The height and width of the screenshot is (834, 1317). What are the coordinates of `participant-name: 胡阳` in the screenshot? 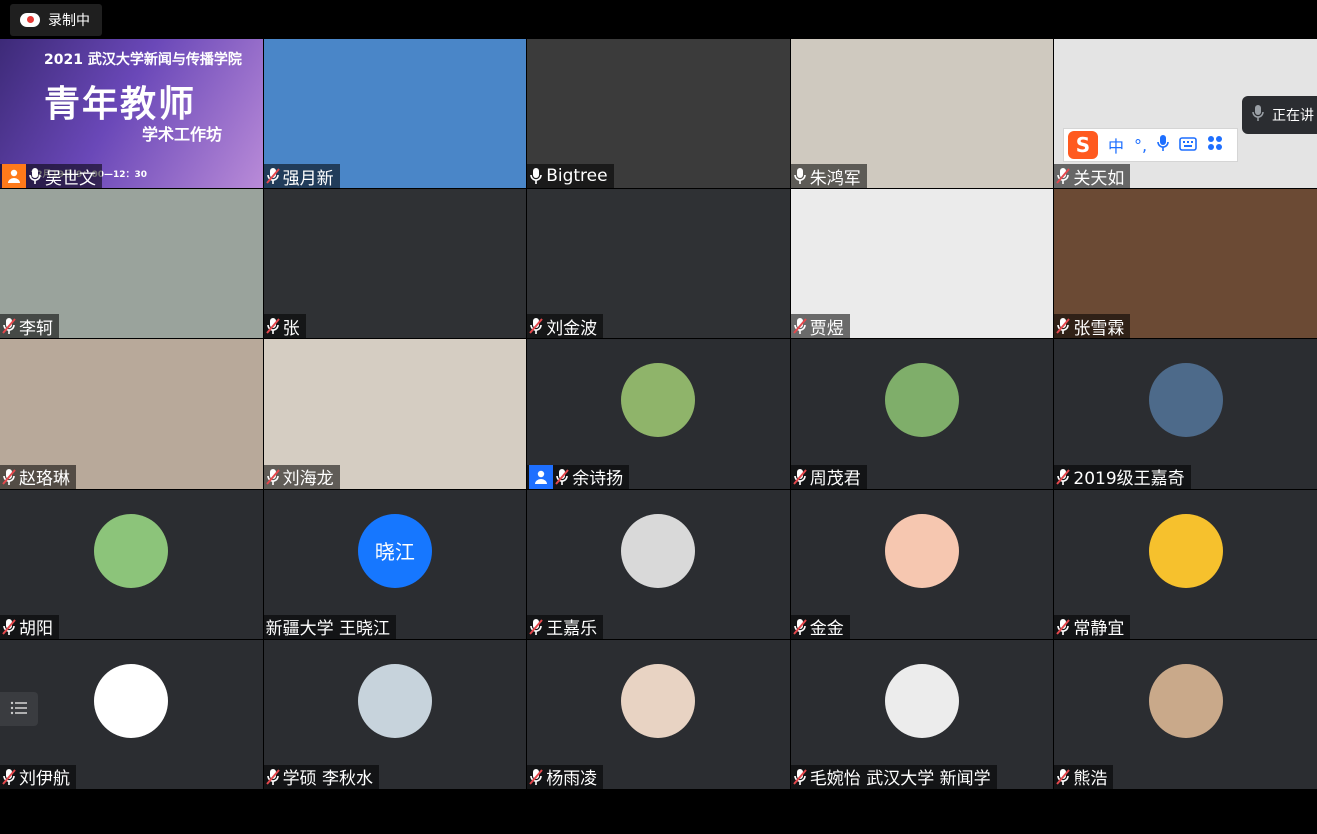 It's located at (36, 629).